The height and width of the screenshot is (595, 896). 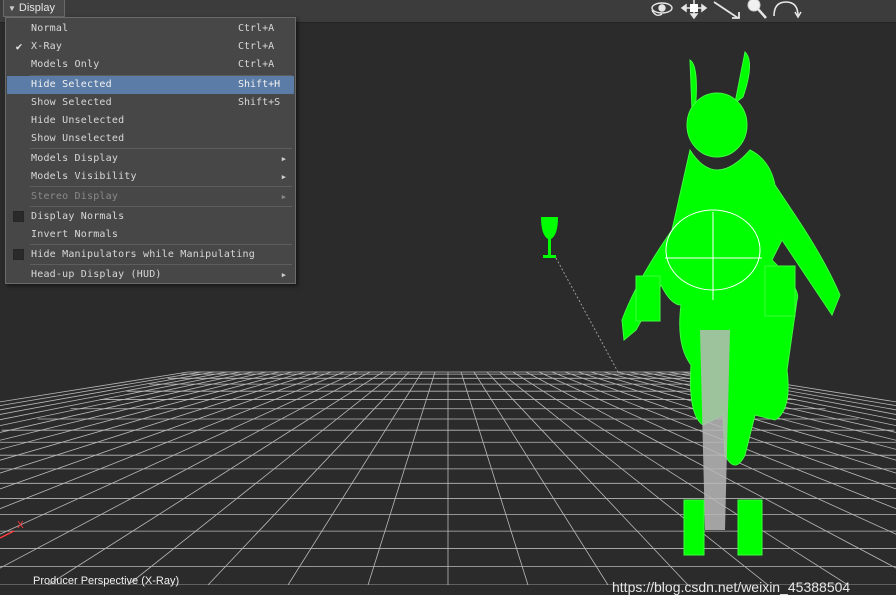 What do you see at coordinates (78, 138) in the screenshot?
I see `menu-item-label: Show Unselected` at bounding box center [78, 138].